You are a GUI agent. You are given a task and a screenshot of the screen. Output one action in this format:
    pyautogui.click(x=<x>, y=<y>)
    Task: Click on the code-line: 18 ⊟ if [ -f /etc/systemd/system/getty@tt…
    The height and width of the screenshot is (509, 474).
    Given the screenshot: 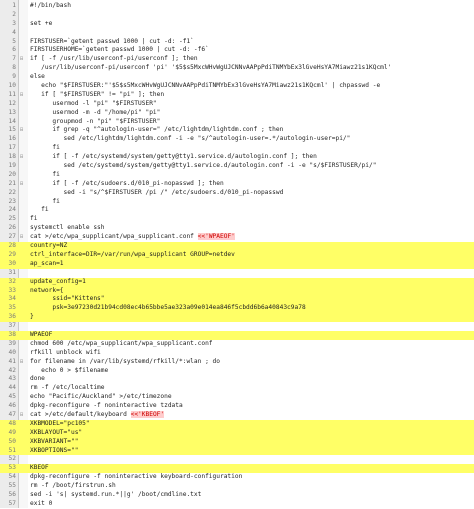 What is the action you would take?
    pyautogui.click(x=237, y=157)
    